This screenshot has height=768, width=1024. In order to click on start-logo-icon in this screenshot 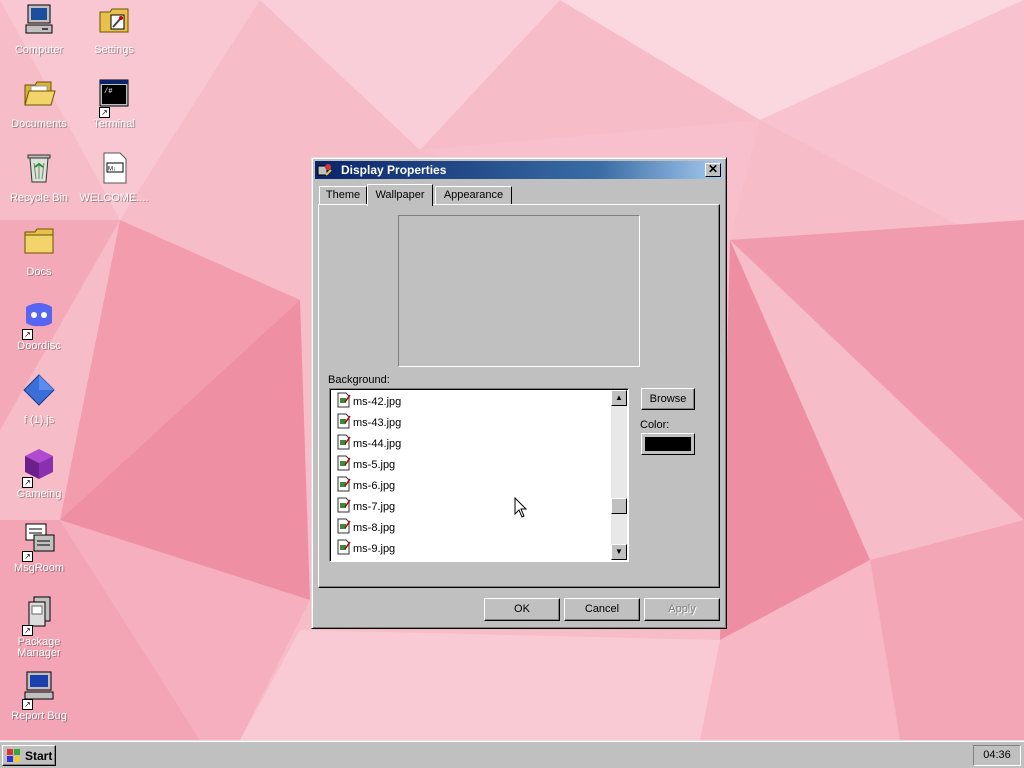, I will do `click(13, 755)`.